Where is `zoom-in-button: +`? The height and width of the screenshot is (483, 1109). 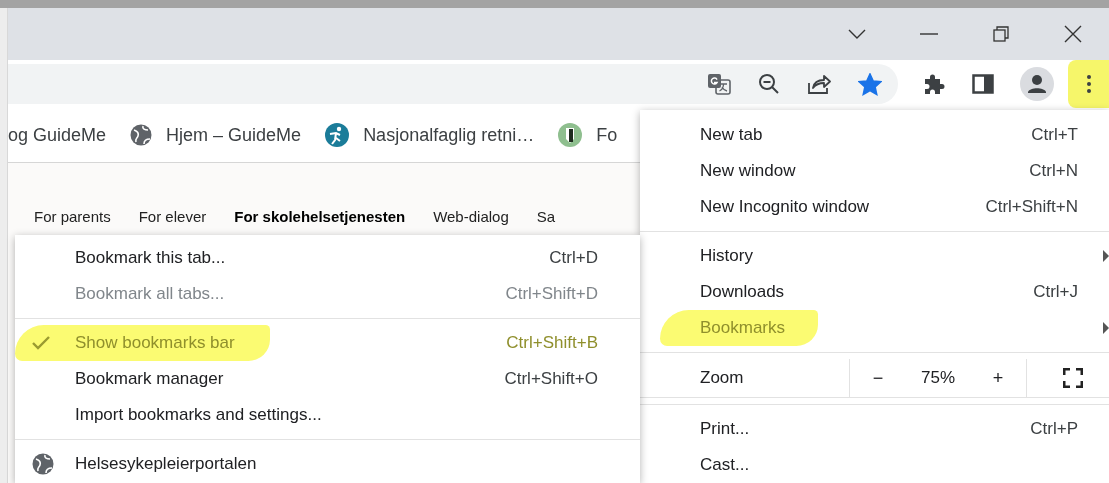 zoom-in-button: + is located at coordinates (998, 378).